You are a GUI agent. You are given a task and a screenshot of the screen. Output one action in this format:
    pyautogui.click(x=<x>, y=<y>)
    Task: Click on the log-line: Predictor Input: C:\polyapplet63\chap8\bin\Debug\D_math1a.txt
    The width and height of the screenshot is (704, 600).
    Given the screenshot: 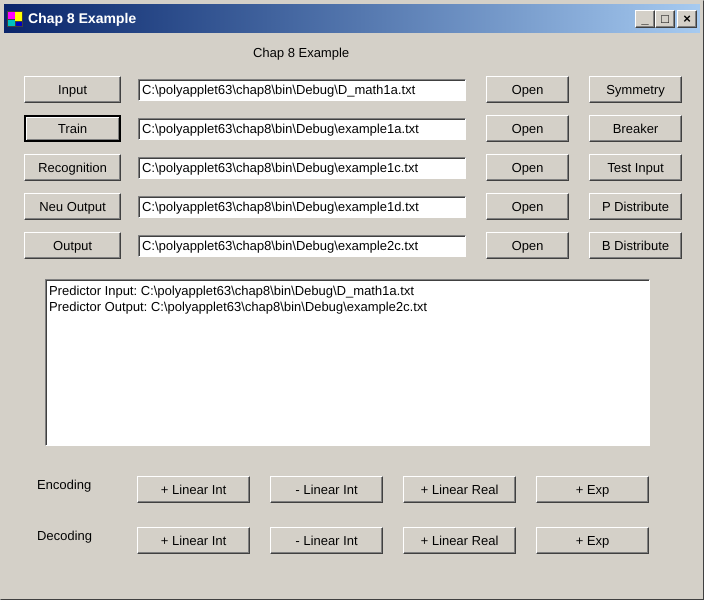 What is the action you would take?
    pyautogui.click(x=232, y=291)
    